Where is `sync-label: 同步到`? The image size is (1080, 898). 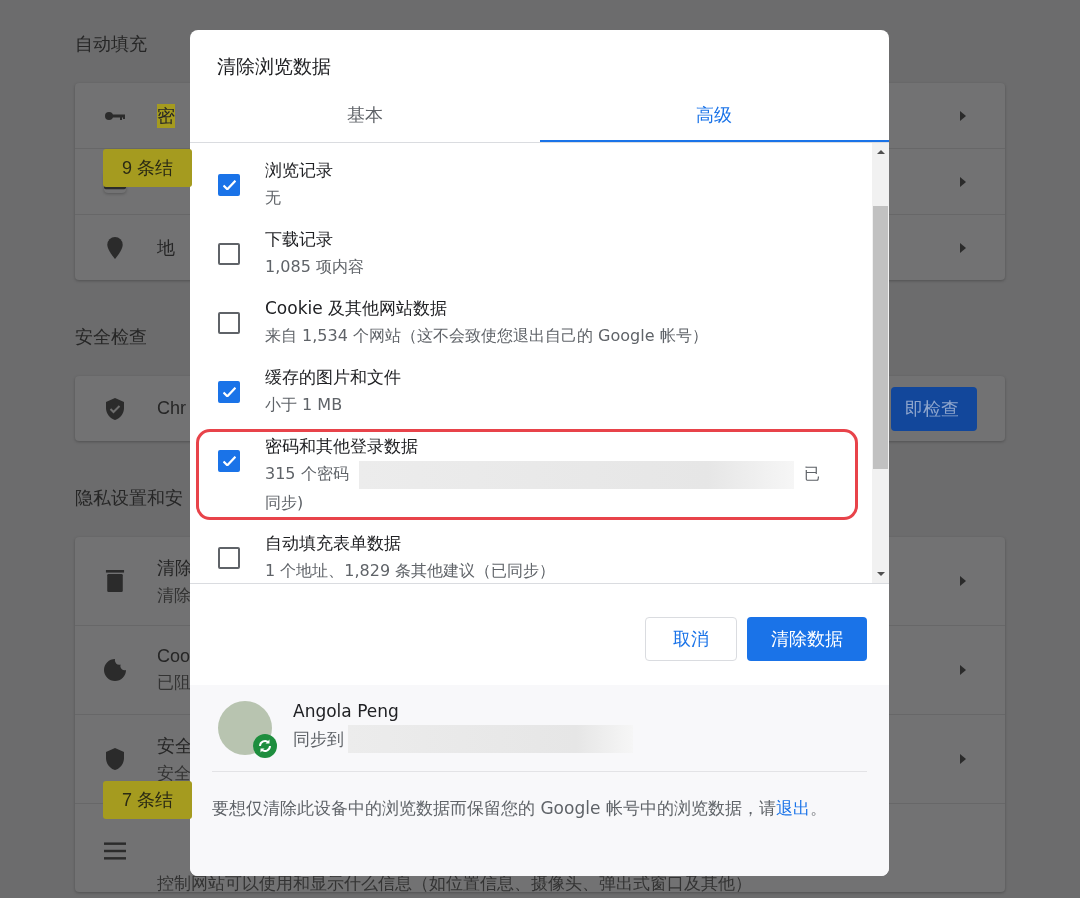 sync-label: 同步到 is located at coordinates (318, 739).